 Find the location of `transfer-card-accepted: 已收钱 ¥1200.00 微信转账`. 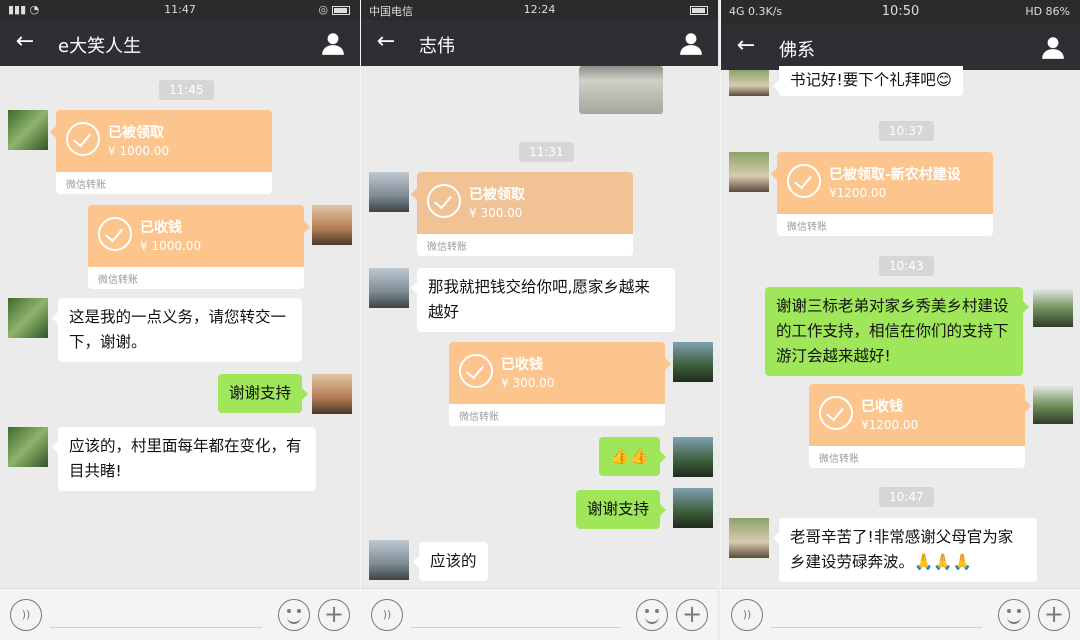

transfer-card-accepted: 已收钱 ¥1200.00 微信转账 is located at coordinates (920, 426).